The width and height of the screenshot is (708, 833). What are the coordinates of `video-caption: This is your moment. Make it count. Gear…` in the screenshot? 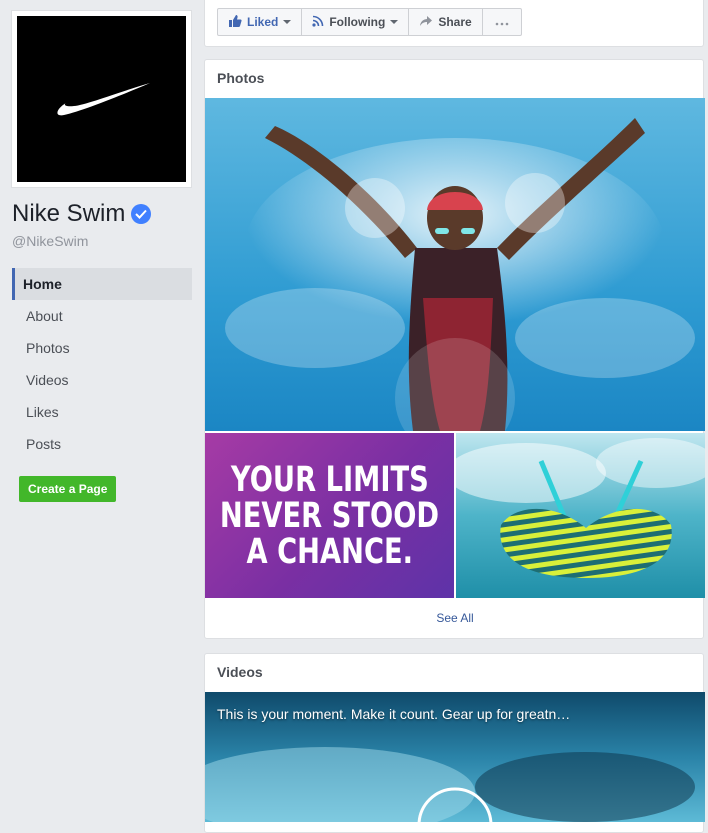 It's located at (394, 714).